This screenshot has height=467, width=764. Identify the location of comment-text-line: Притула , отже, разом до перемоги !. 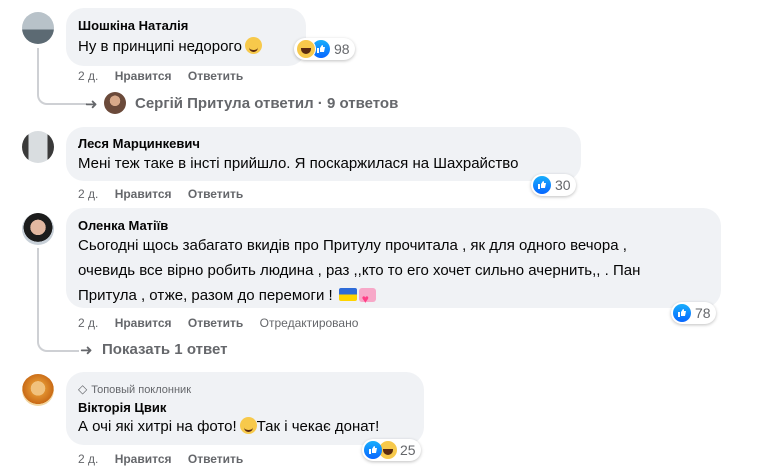
(227, 297).